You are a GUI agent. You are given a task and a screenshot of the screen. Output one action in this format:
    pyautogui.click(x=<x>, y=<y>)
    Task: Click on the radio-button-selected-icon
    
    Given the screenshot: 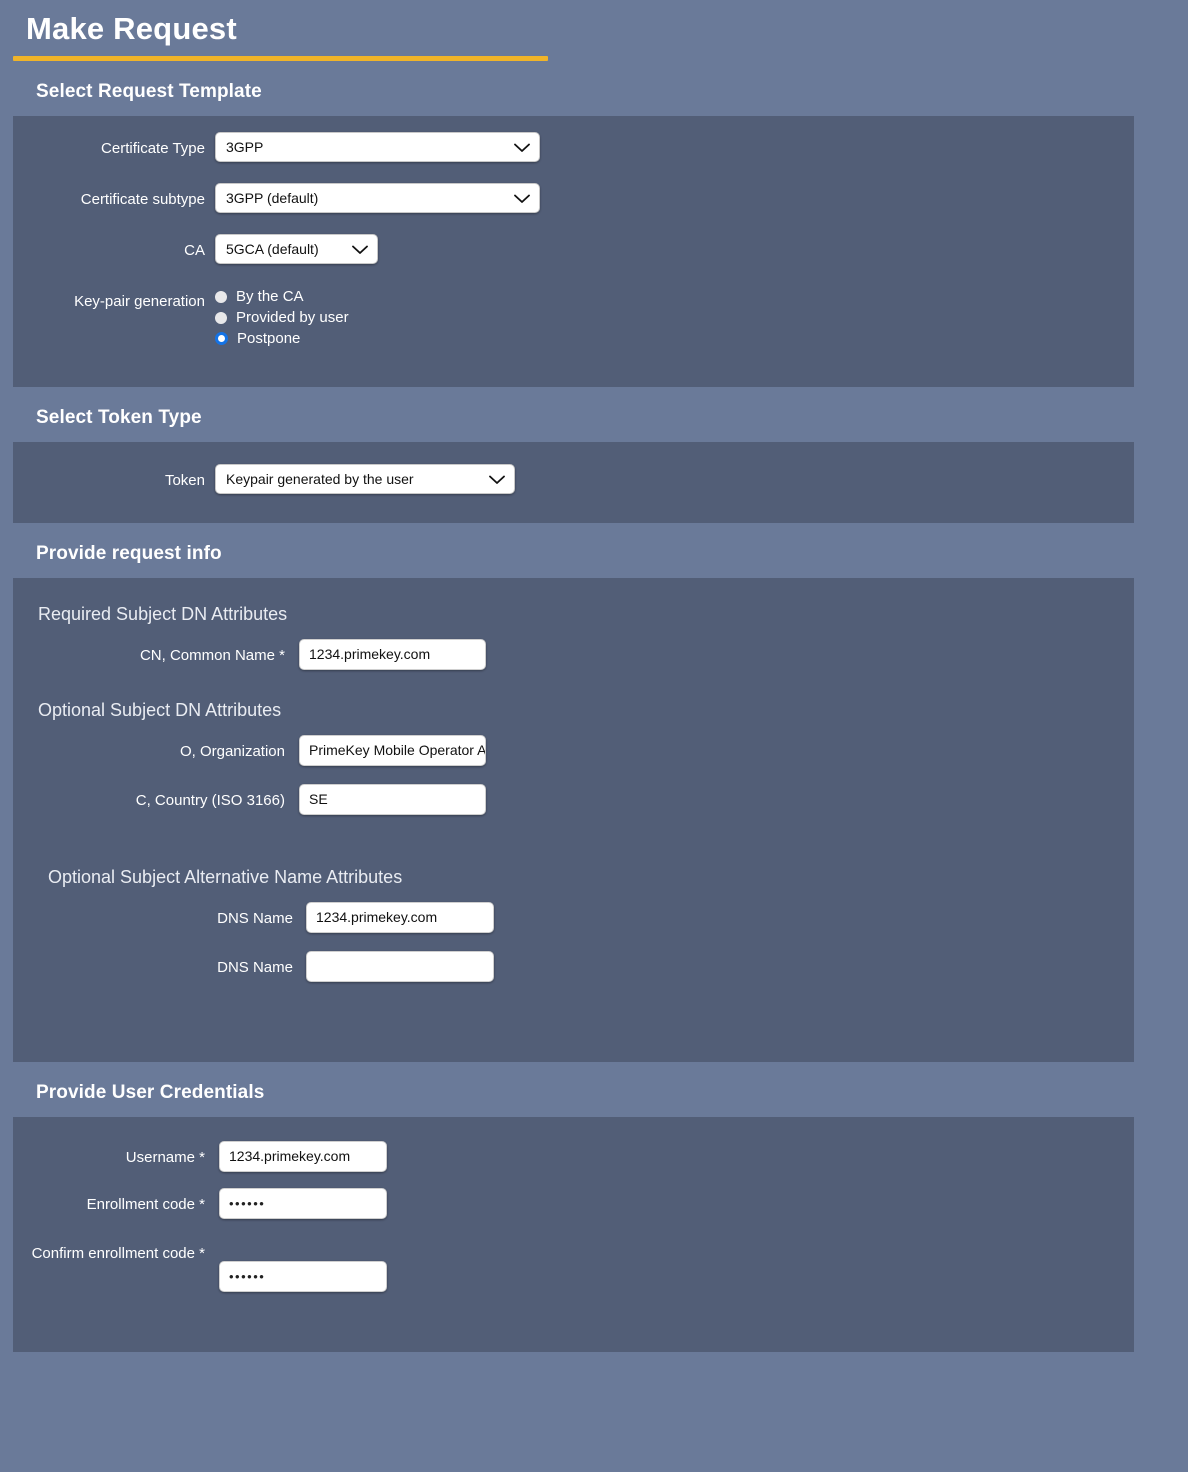 What is the action you would take?
    pyautogui.click(x=221, y=338)
    